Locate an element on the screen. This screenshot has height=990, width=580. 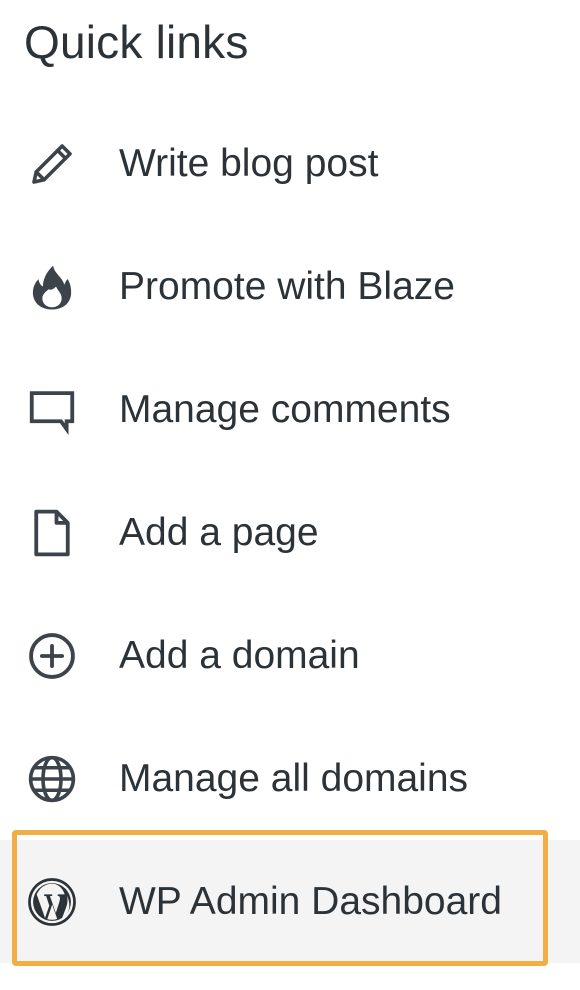
manage-all-domains-label: Manage all domains is located at coordinates (294, 778).